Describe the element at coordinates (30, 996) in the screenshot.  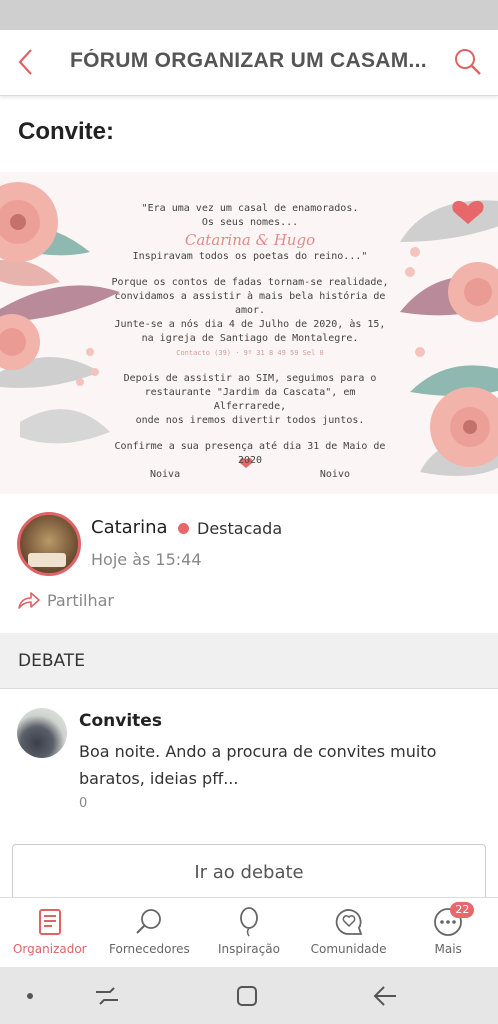
I see `nav-dot-icon` at that location.